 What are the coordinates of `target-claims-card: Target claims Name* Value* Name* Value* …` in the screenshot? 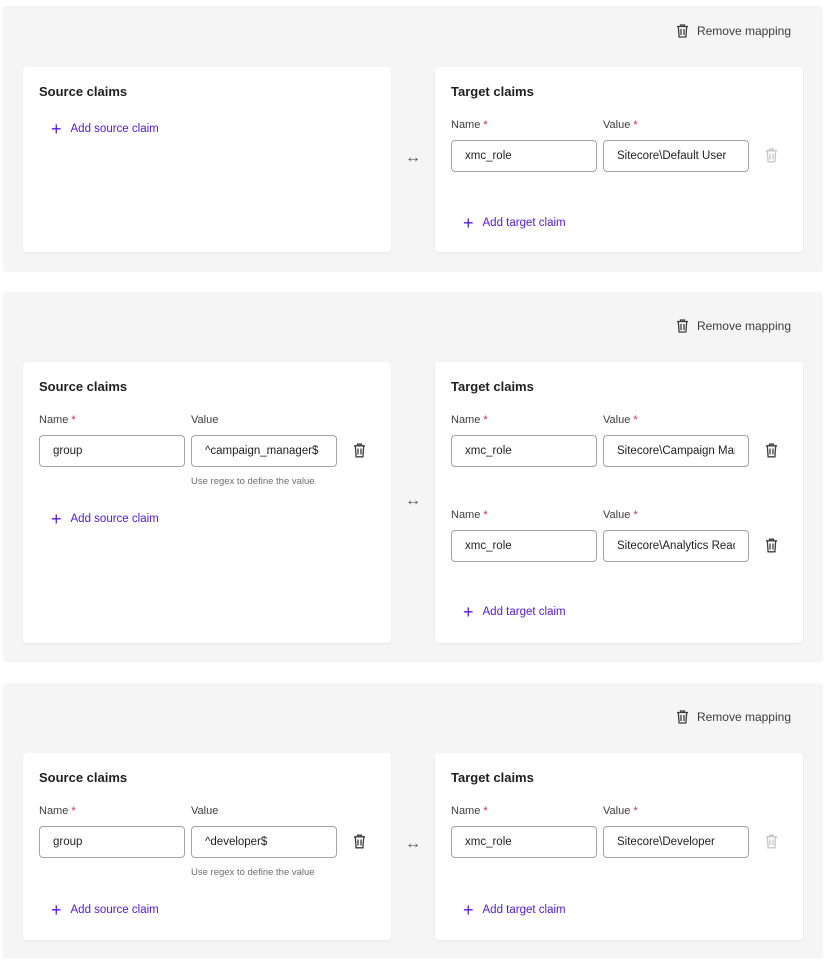 It's located at (619, 502).